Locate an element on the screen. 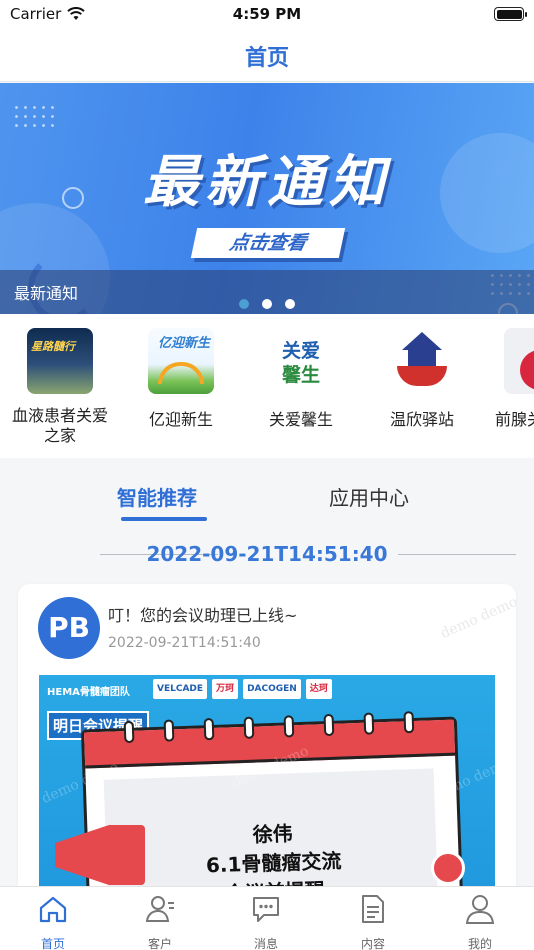  service-label: 前腺关 is located at coordinates (514, 419).